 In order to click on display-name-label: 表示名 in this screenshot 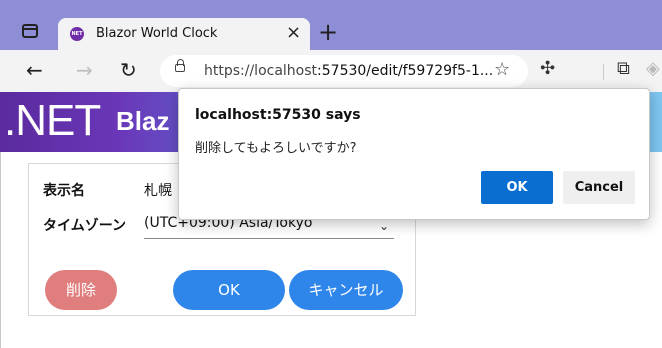, I will do `click(64, 191)`.